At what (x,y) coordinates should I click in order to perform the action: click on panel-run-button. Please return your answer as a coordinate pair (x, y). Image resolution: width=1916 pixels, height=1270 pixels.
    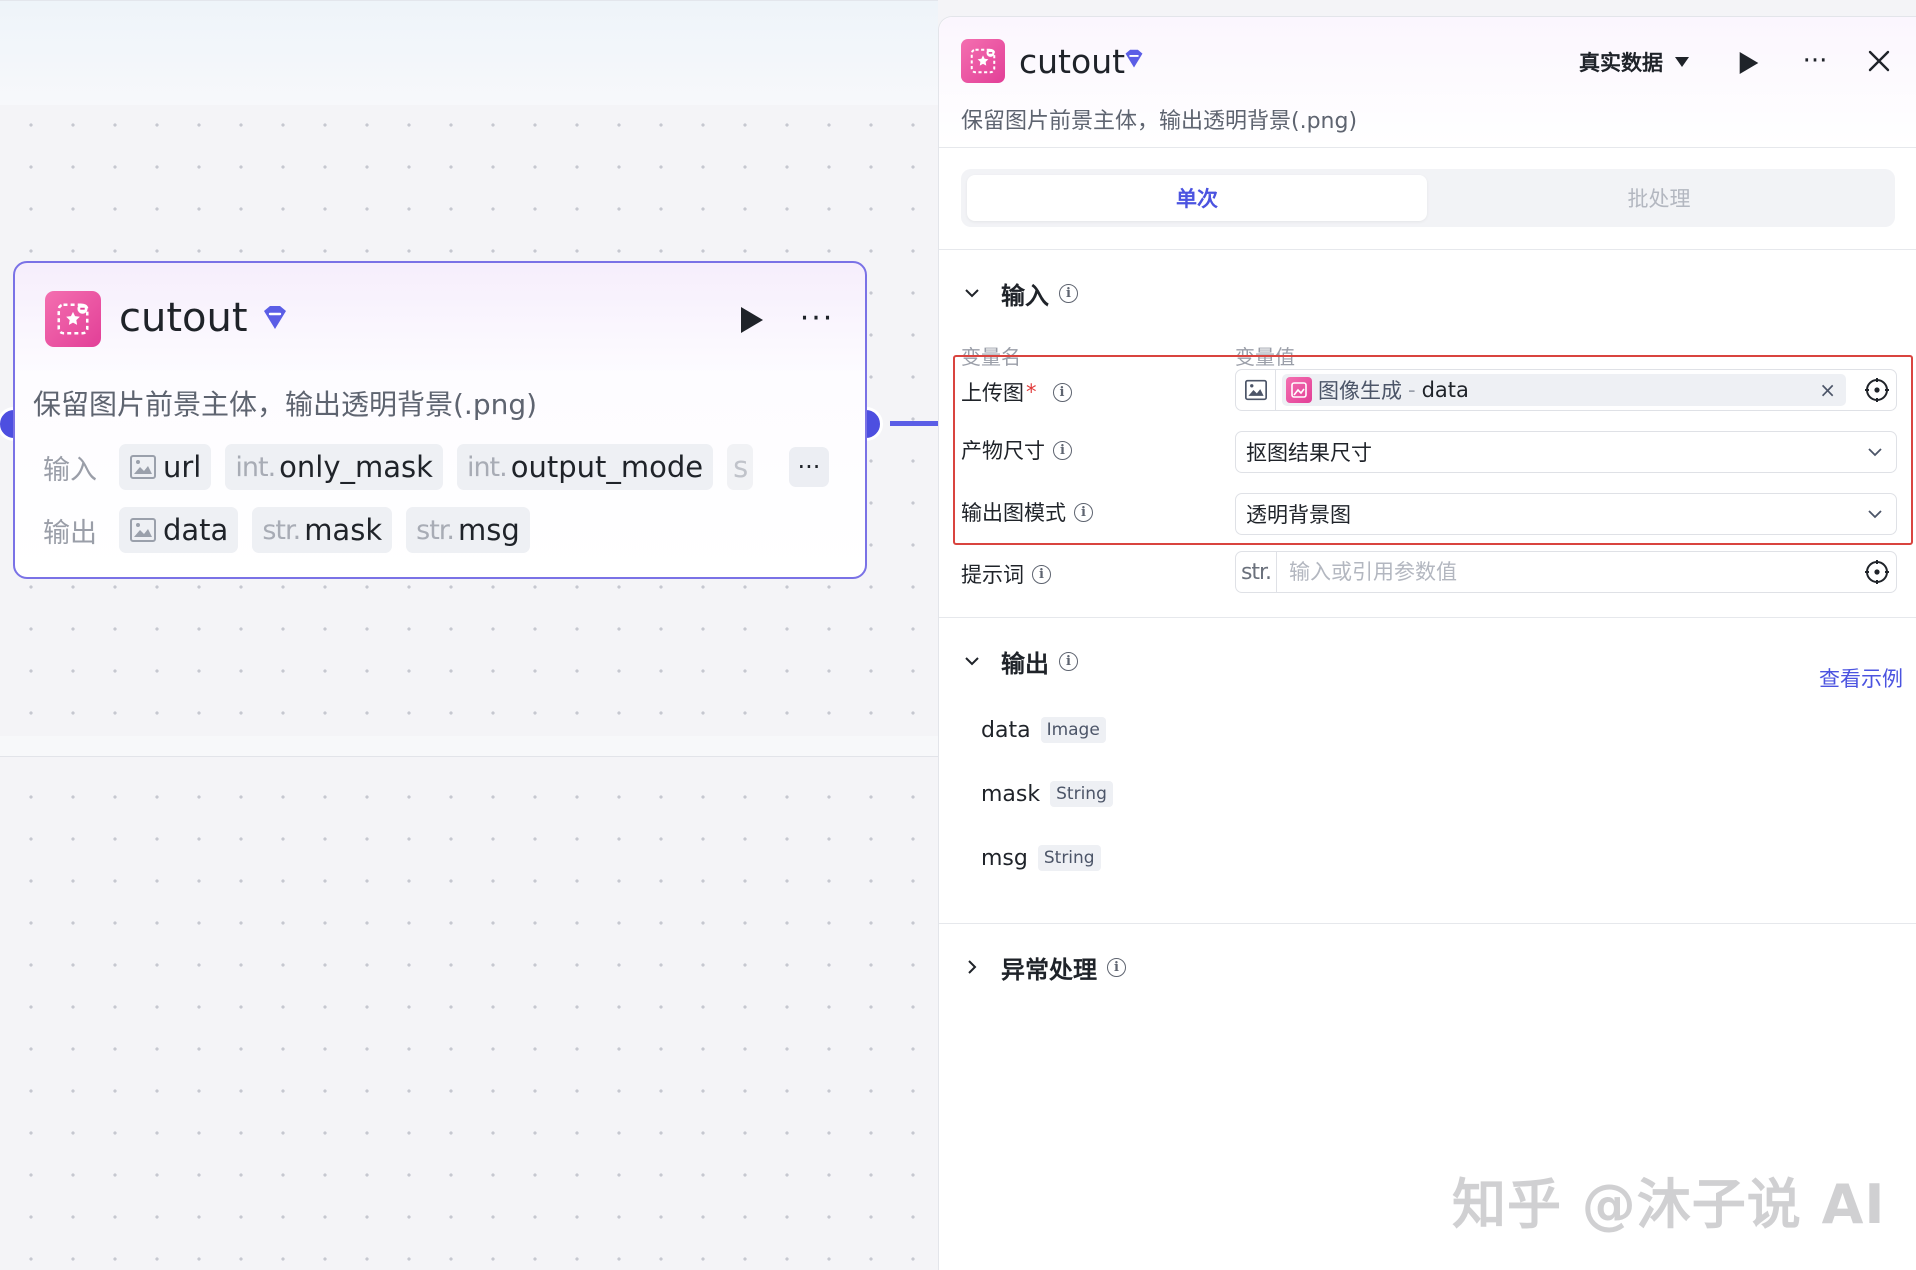
    Looking at the image, I should click on (1749, 63).